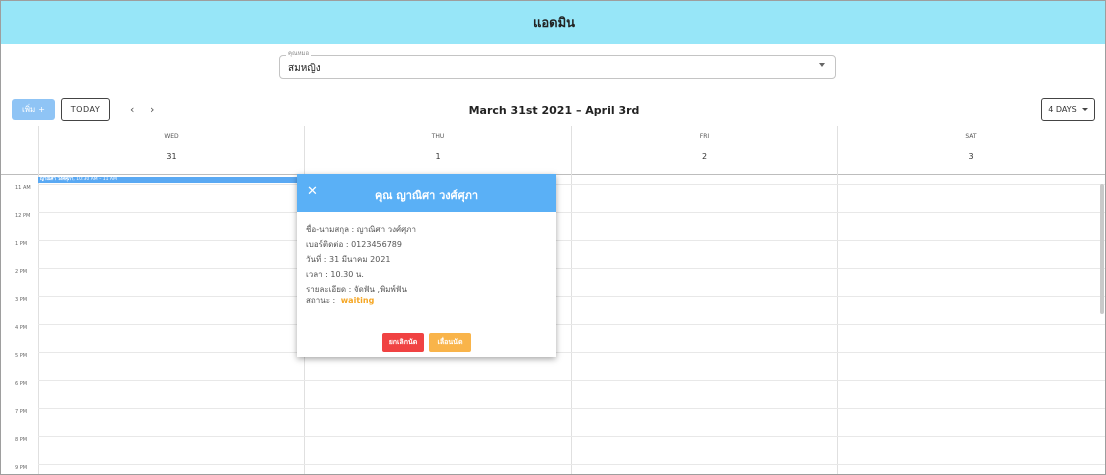 The image size is (1106, 475). What do you see at coordinates (357, 300) in the screenshot?
I see `status-badge: waiting` at bounding box center [357, 300].